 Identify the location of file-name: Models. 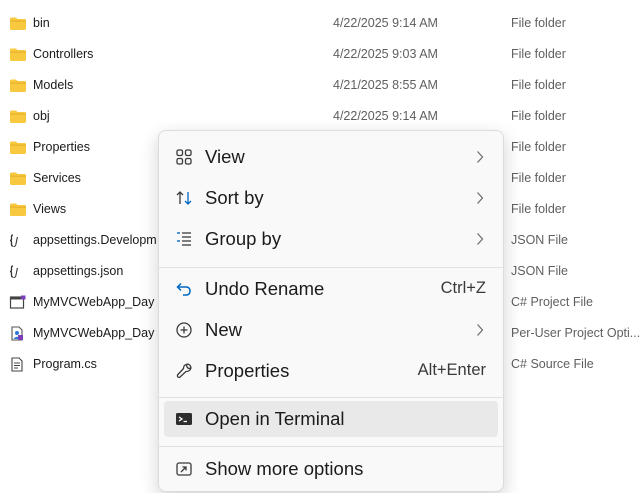
(53, 85).